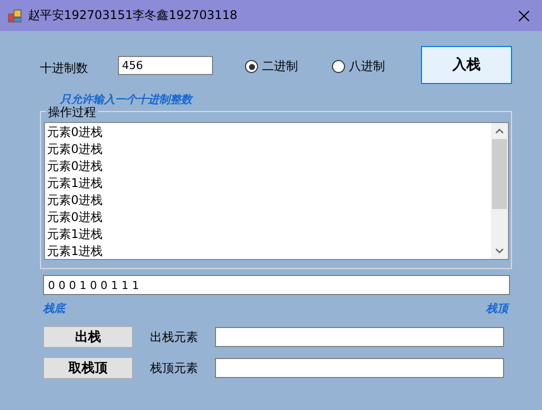 This screenshot has width=542, height=410. I want to click on field-label: 栈顶元素, so click(174, 368).